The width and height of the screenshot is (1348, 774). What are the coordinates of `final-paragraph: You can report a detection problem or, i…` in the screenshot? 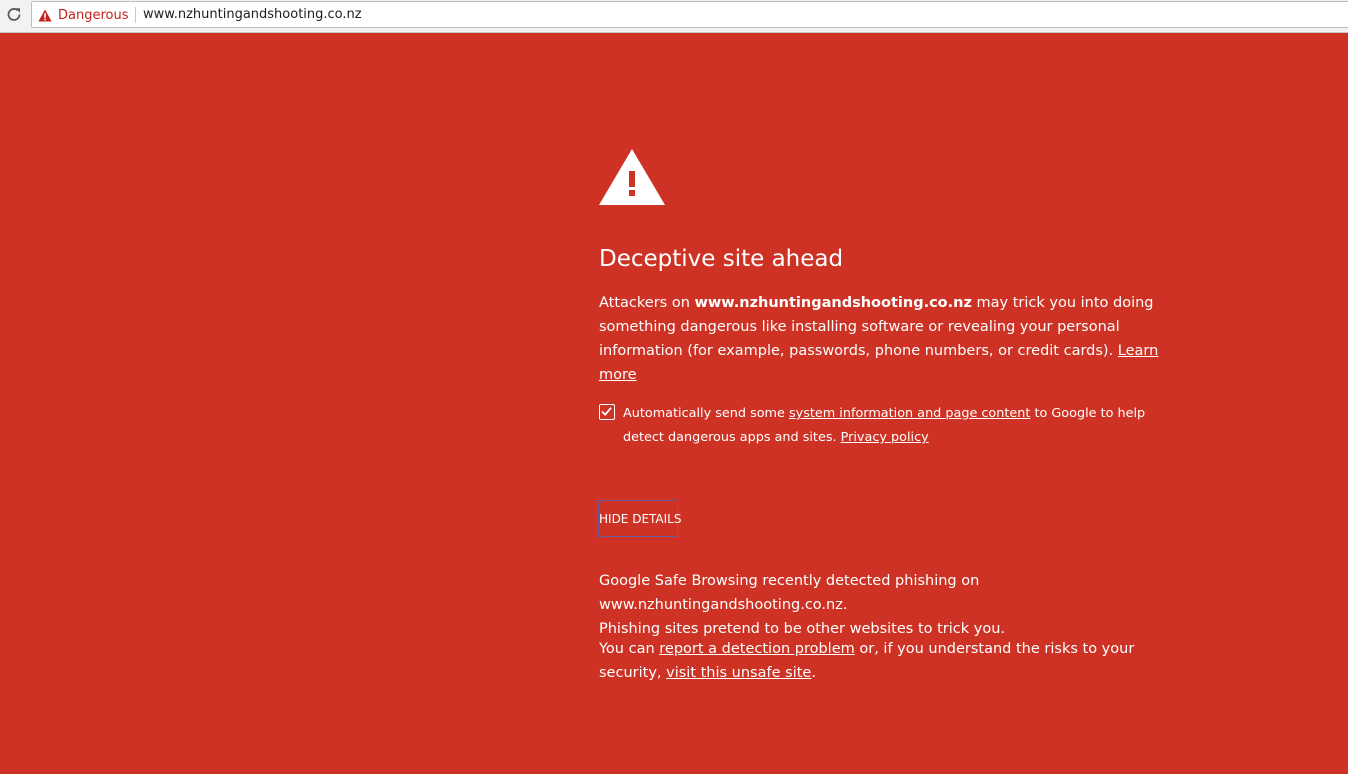 It's located at (894, 661).